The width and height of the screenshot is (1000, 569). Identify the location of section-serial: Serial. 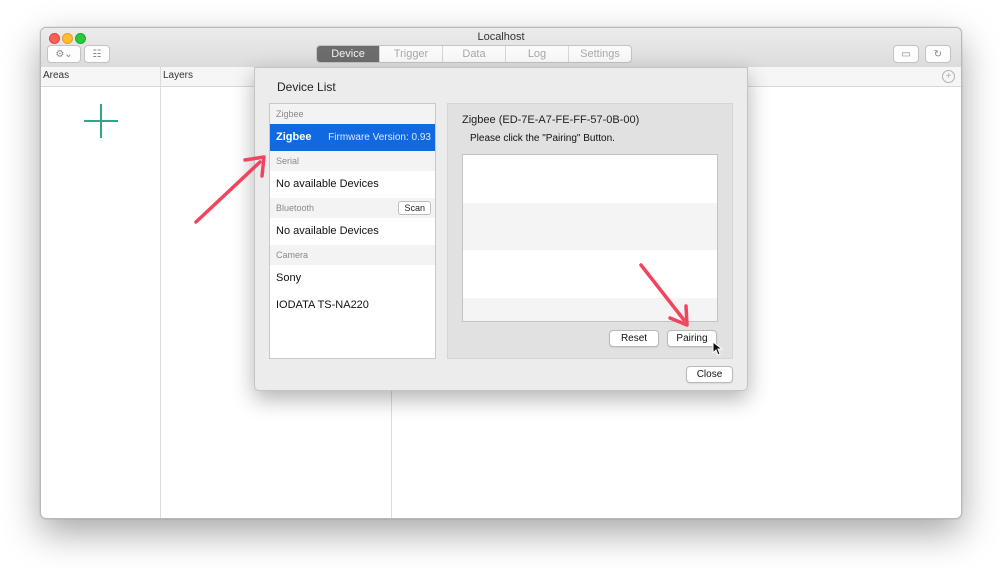
(352, 161).